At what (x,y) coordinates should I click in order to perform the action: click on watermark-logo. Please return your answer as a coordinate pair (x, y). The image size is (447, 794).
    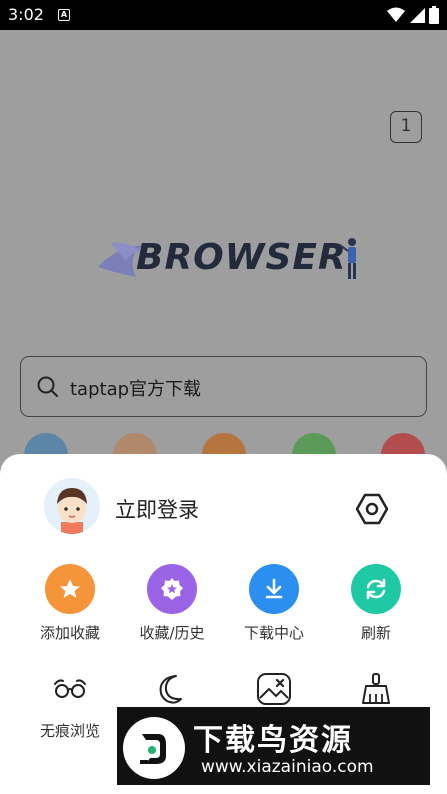
    Looking at the image, I should click on (154, 748).